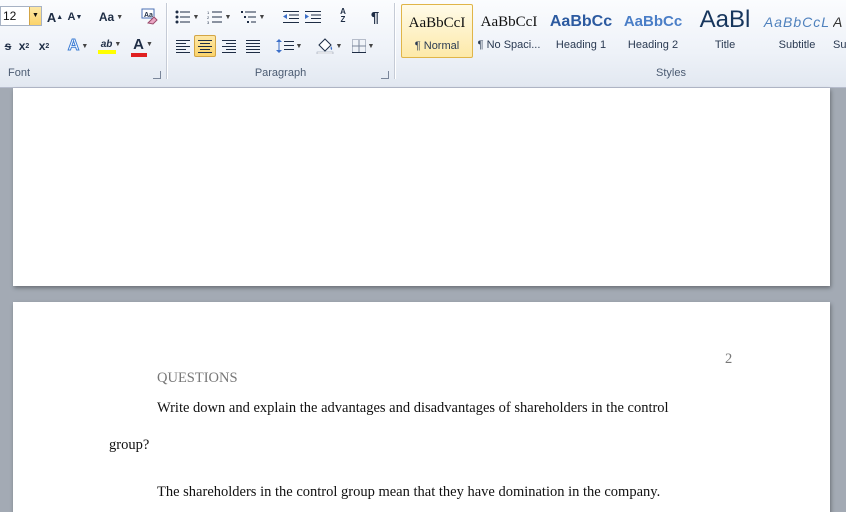 The image size is (846, 512). What do you see at coordinates (51, 17) in the screenshot?
I see `grow-font-icon: A` at bounding box center [51, 17].